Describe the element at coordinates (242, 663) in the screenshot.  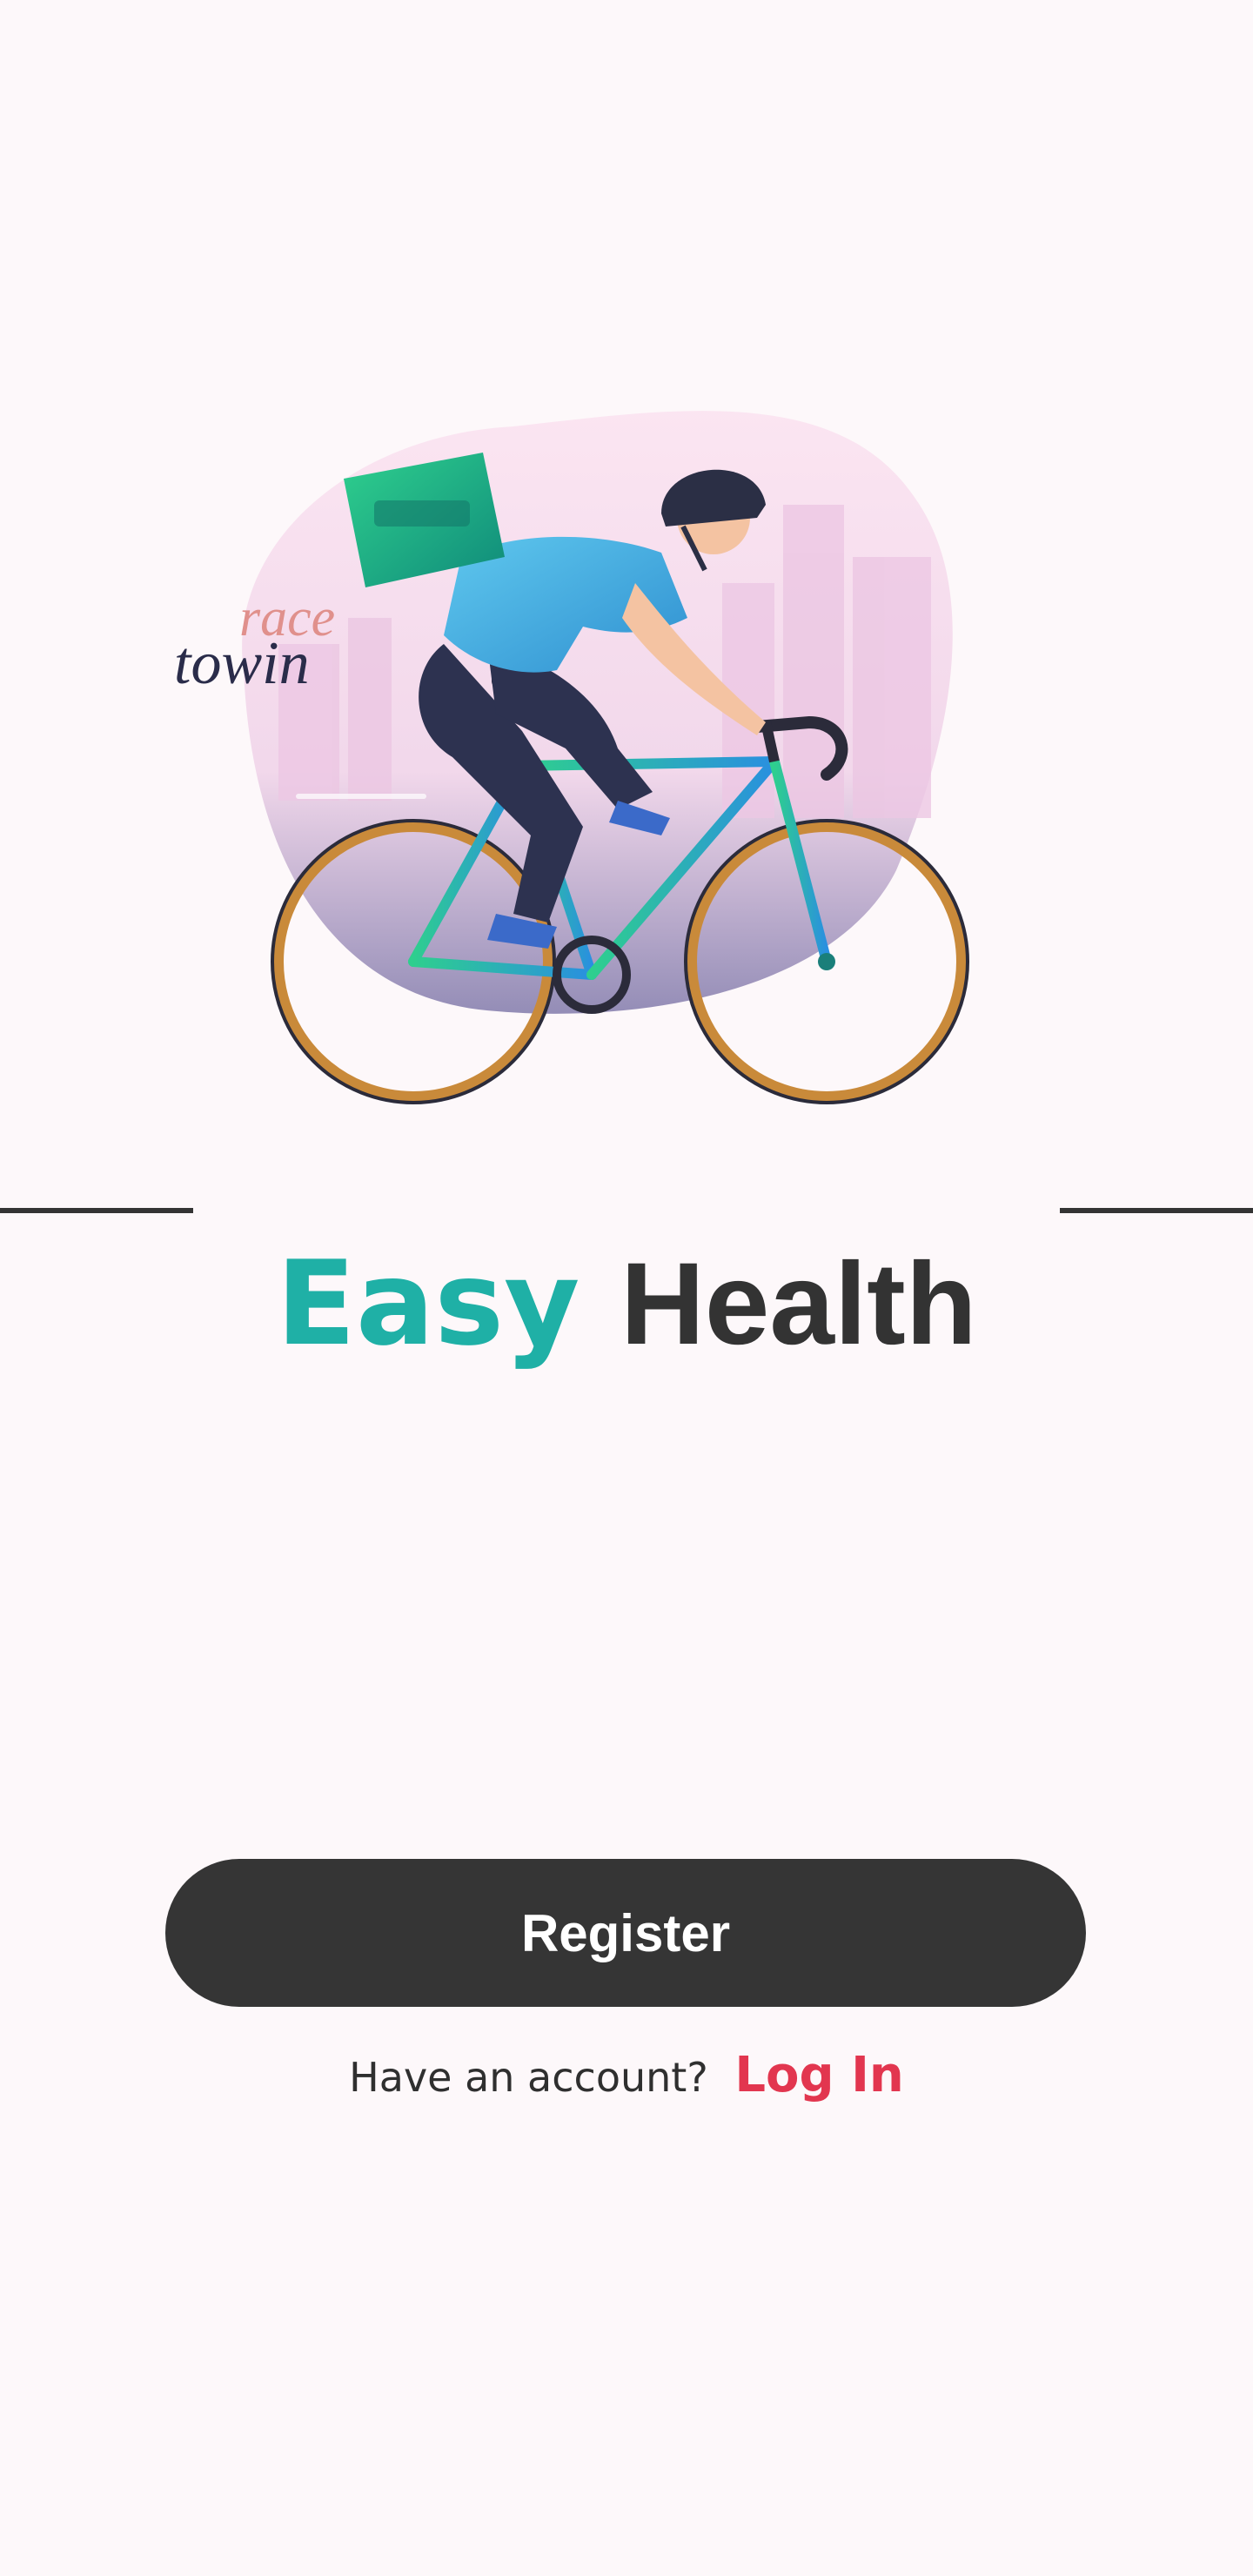
I see `logo-towin: towin` at that location.